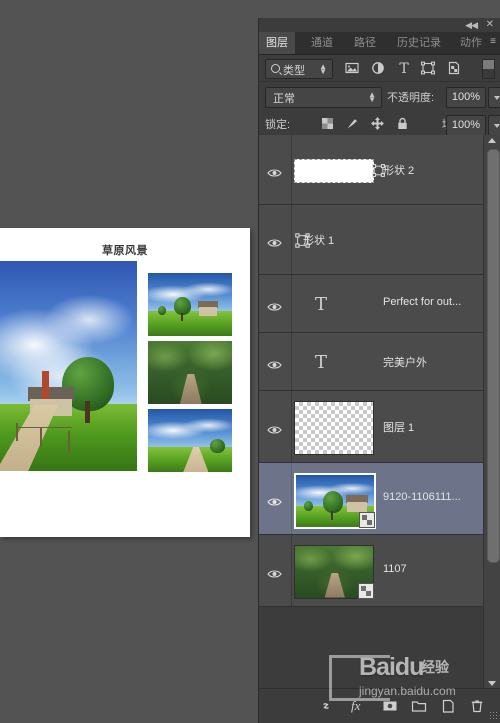 The height and width of the screenshot is (723, 500). I want to click on lock-all-icon, so click(402, 123).